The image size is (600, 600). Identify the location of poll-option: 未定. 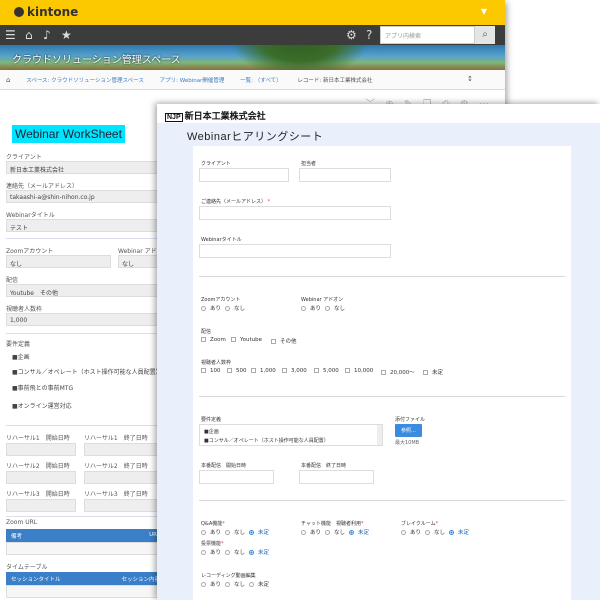
(259, 552).